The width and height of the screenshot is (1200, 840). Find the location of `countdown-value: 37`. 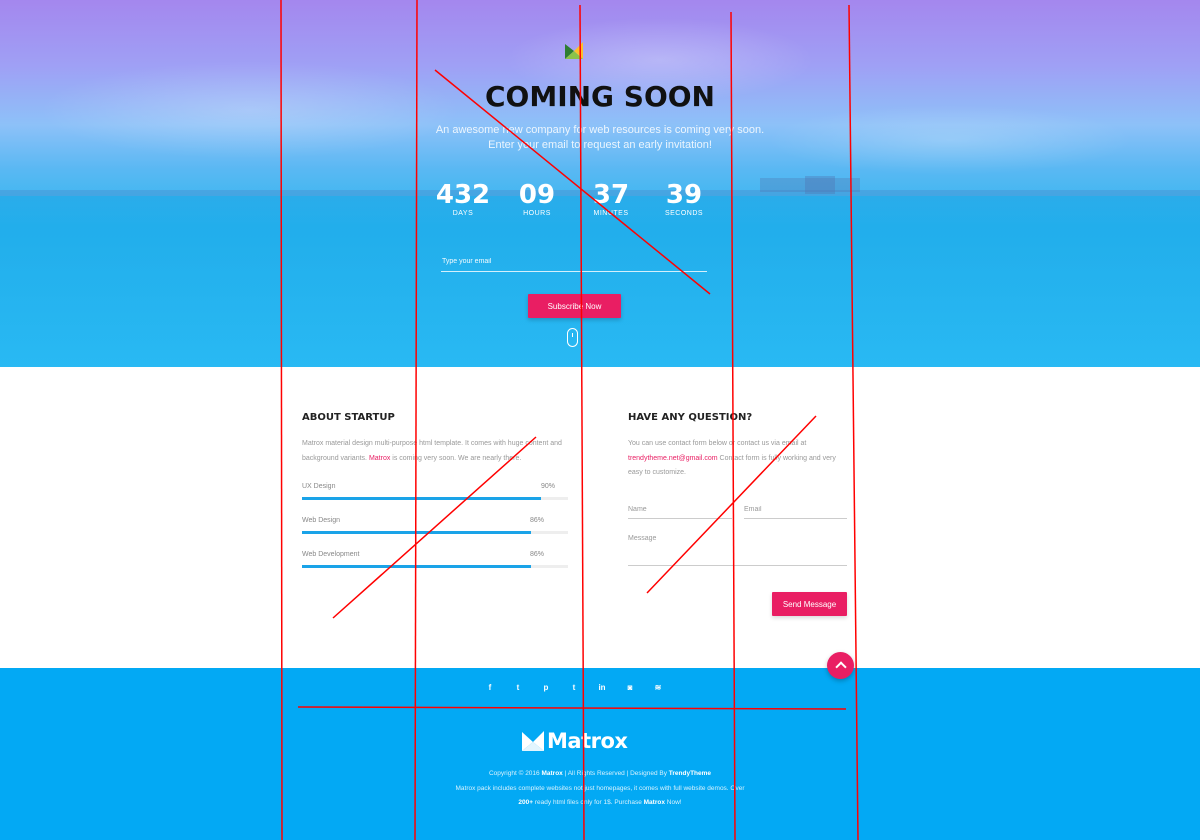

countdown-value: 37 is located at coordinates (611, 195).